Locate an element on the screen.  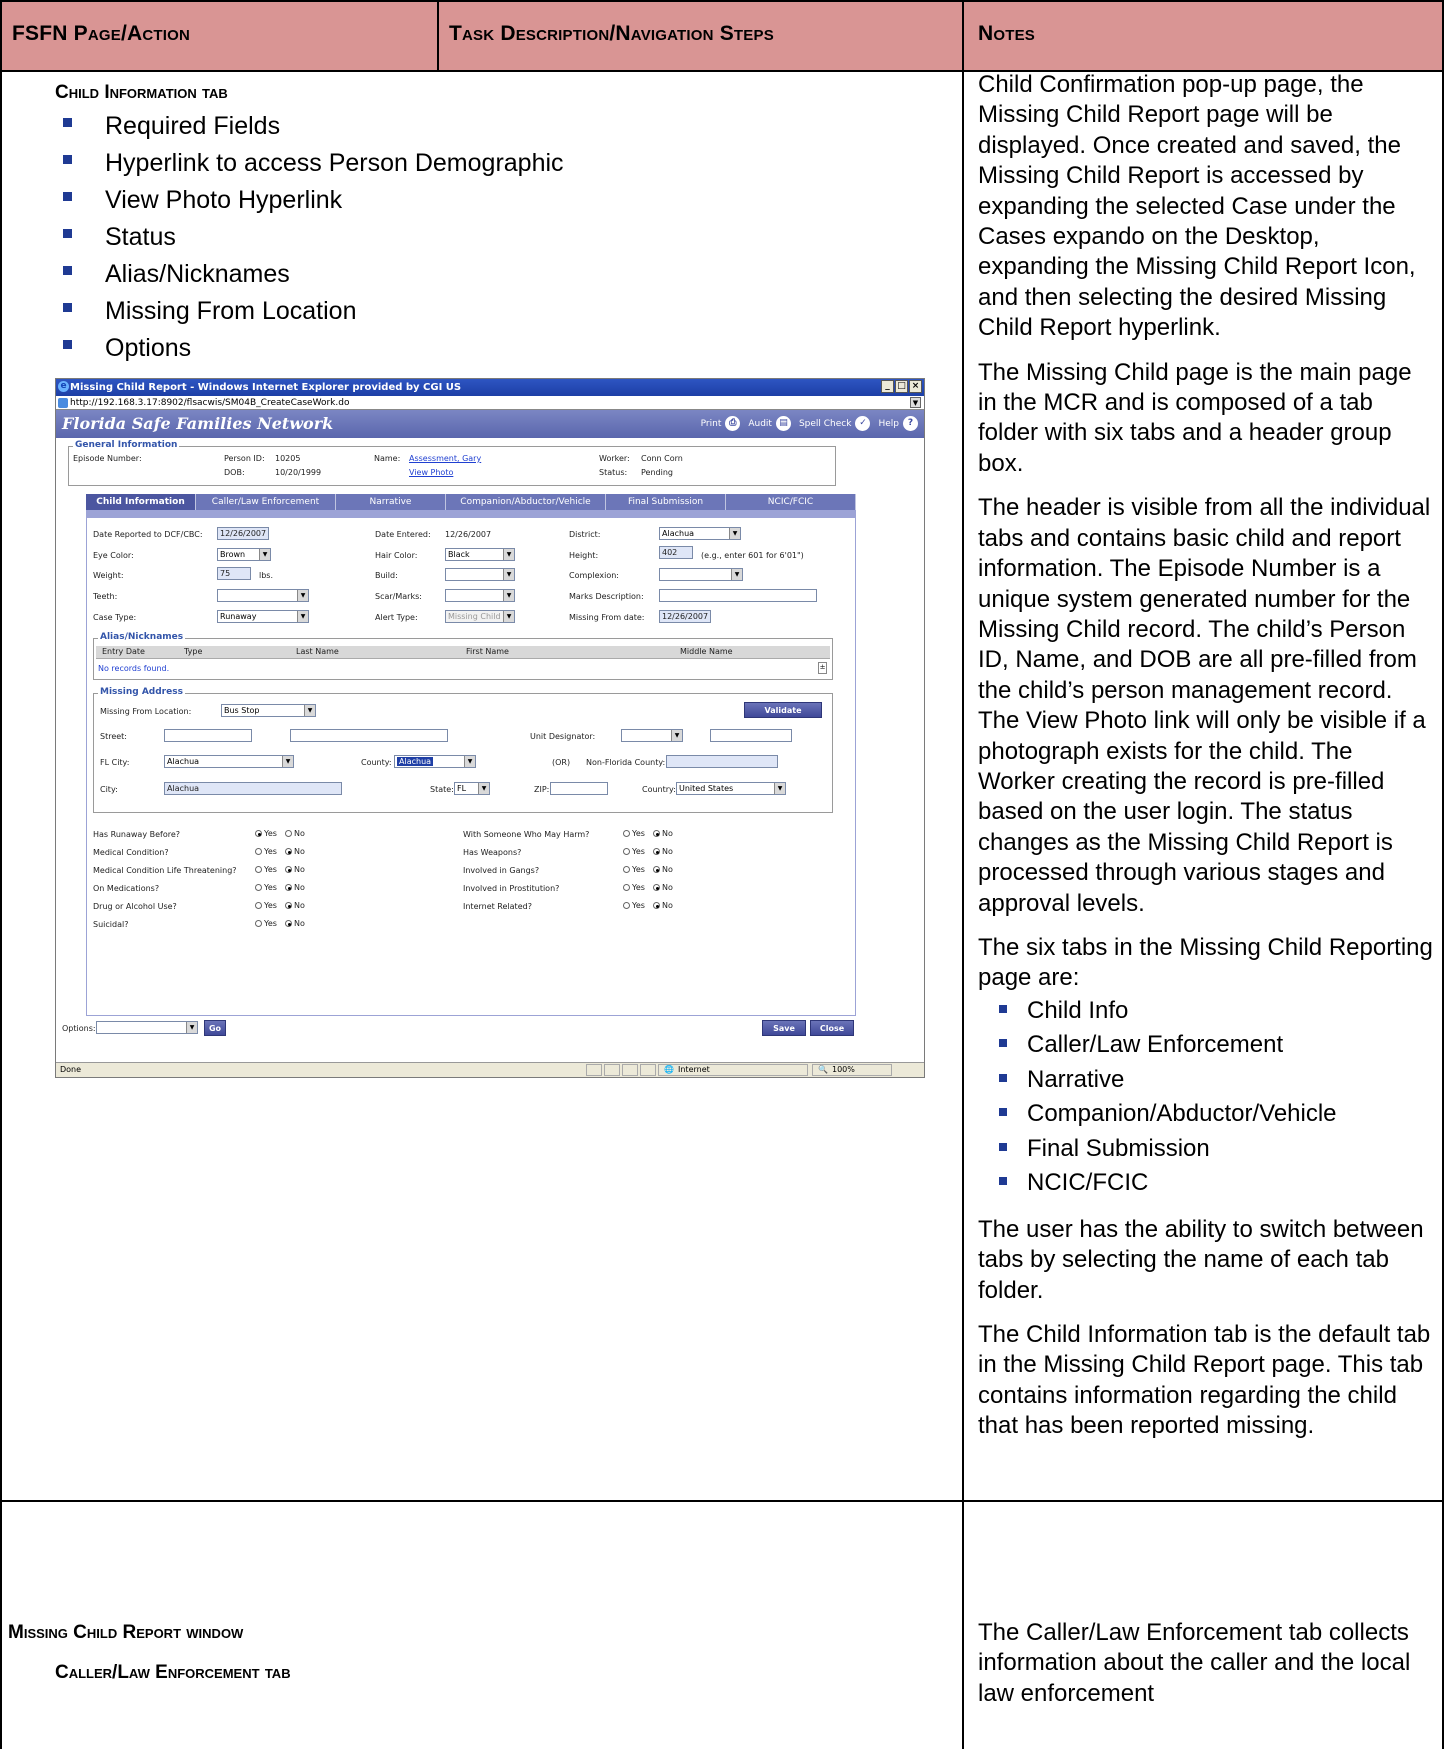
column-type: Type is located at coordinates (193, 651).